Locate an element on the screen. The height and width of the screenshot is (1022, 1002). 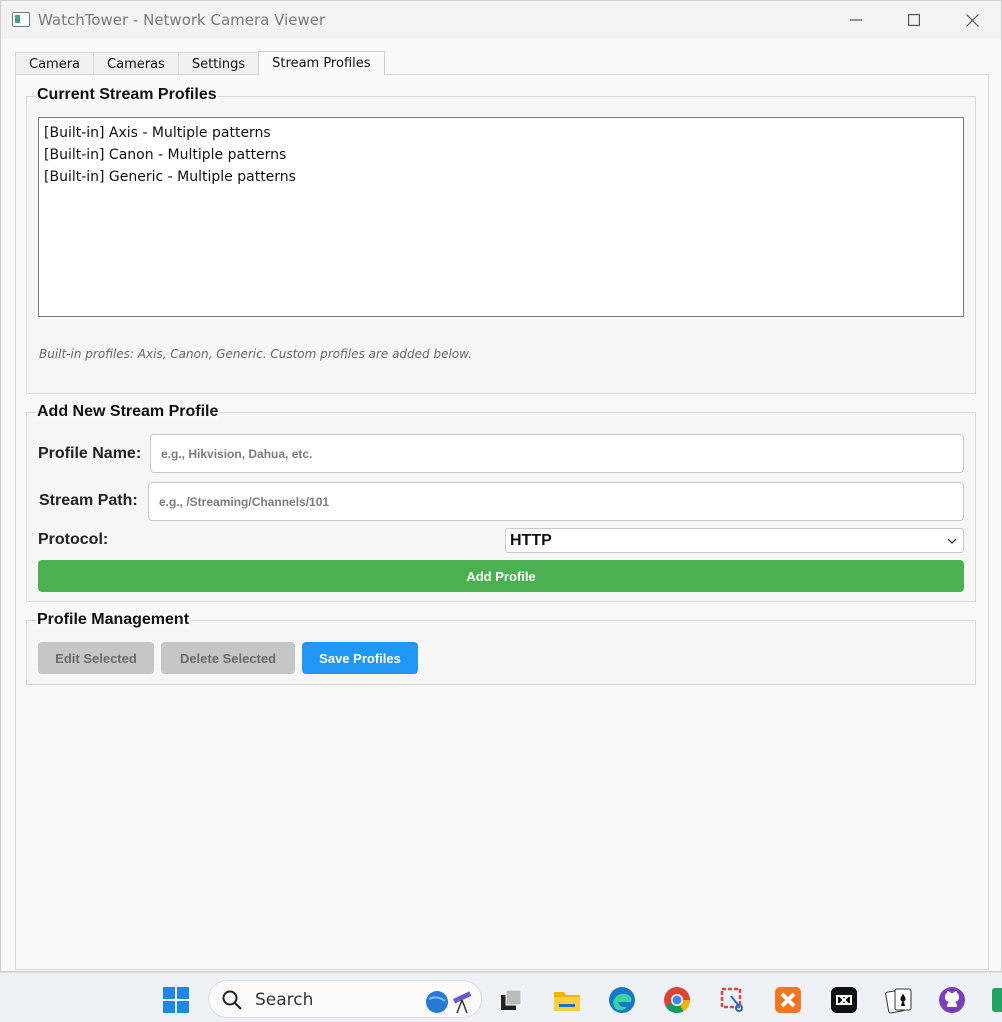
taskbar: Search is located at coordinates (501, 997).